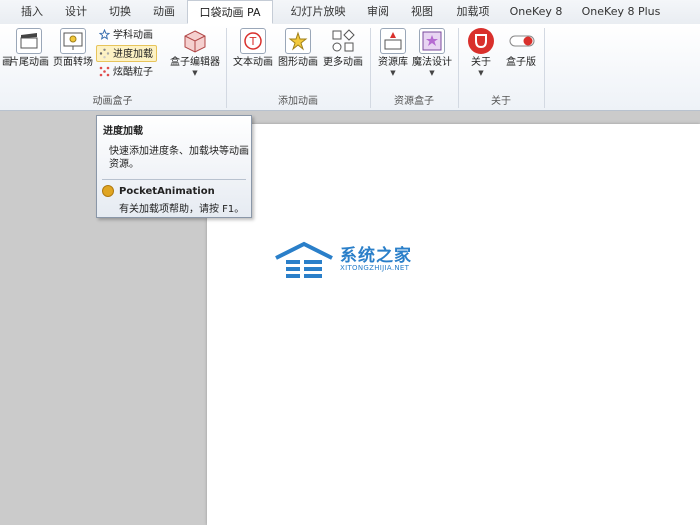  What do you see at coordinates (164, 12) in the screenshot?
I see `tab-animation: 动画` at bounding box center [164, 12].